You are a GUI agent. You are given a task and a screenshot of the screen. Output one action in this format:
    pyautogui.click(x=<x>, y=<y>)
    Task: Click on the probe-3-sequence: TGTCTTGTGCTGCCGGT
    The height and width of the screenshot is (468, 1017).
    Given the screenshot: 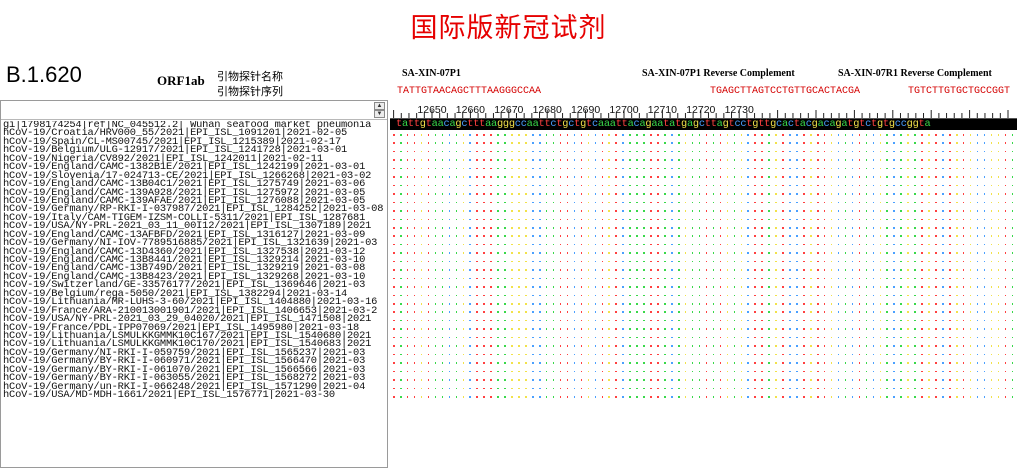 What is the action you would take?
    pyautogui.click(x=959, y=91)
    